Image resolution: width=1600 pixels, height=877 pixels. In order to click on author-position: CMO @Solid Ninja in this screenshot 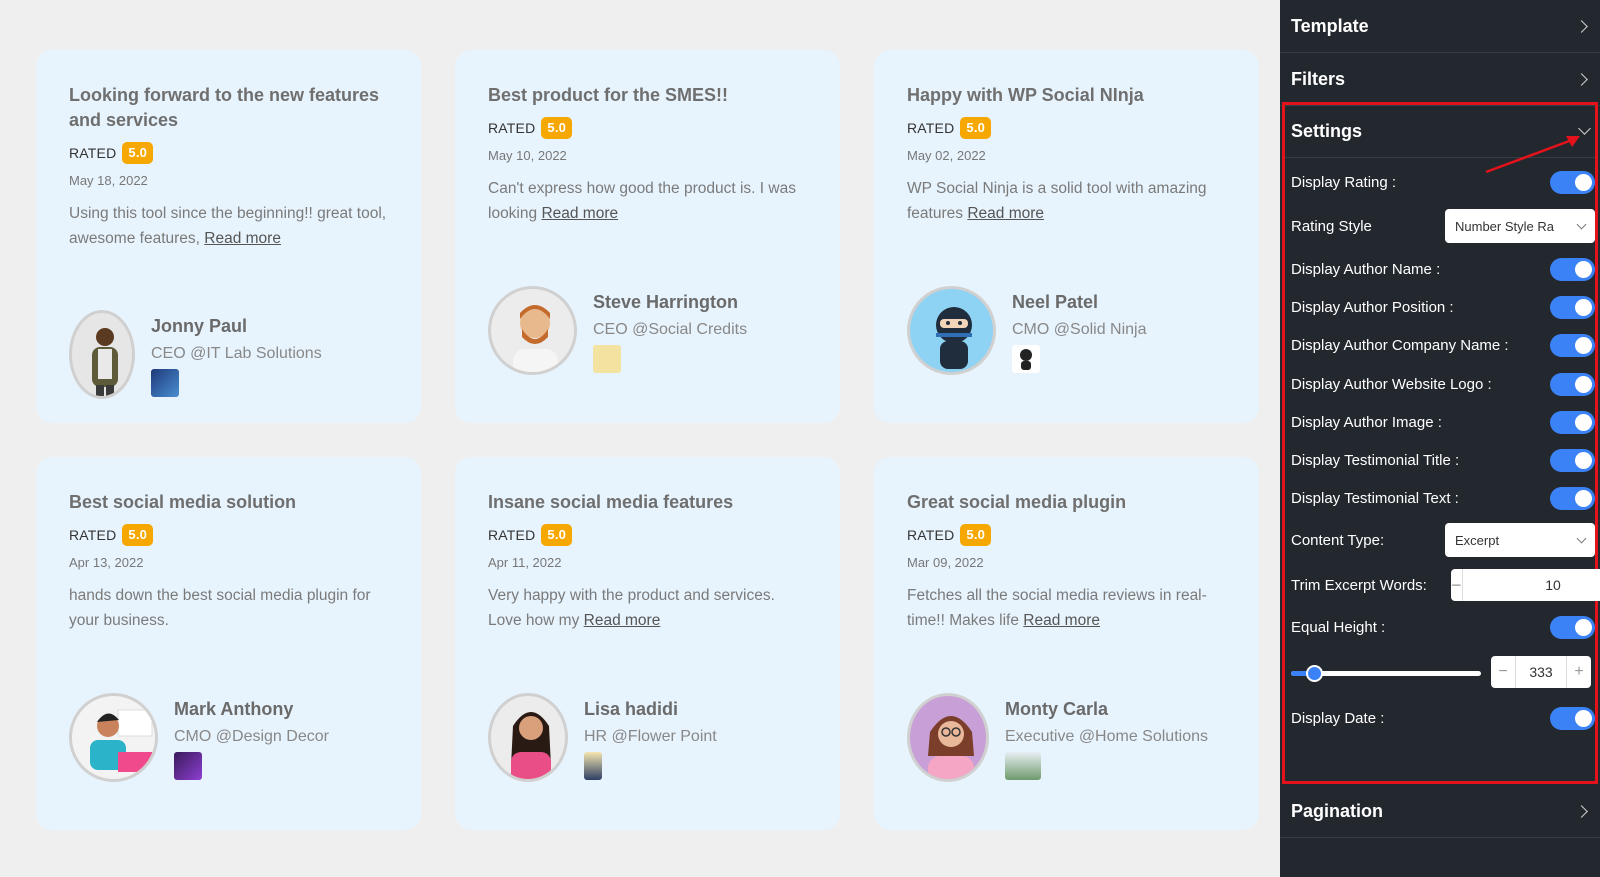, I will do `click(1079, 329)`.